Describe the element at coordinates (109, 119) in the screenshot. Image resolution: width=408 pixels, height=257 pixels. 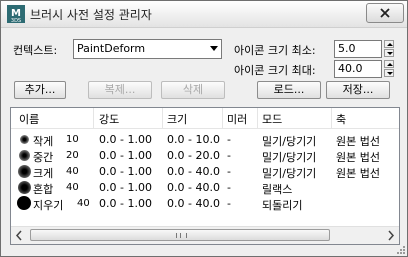
I see `column-header-strength: 강도` at that location.